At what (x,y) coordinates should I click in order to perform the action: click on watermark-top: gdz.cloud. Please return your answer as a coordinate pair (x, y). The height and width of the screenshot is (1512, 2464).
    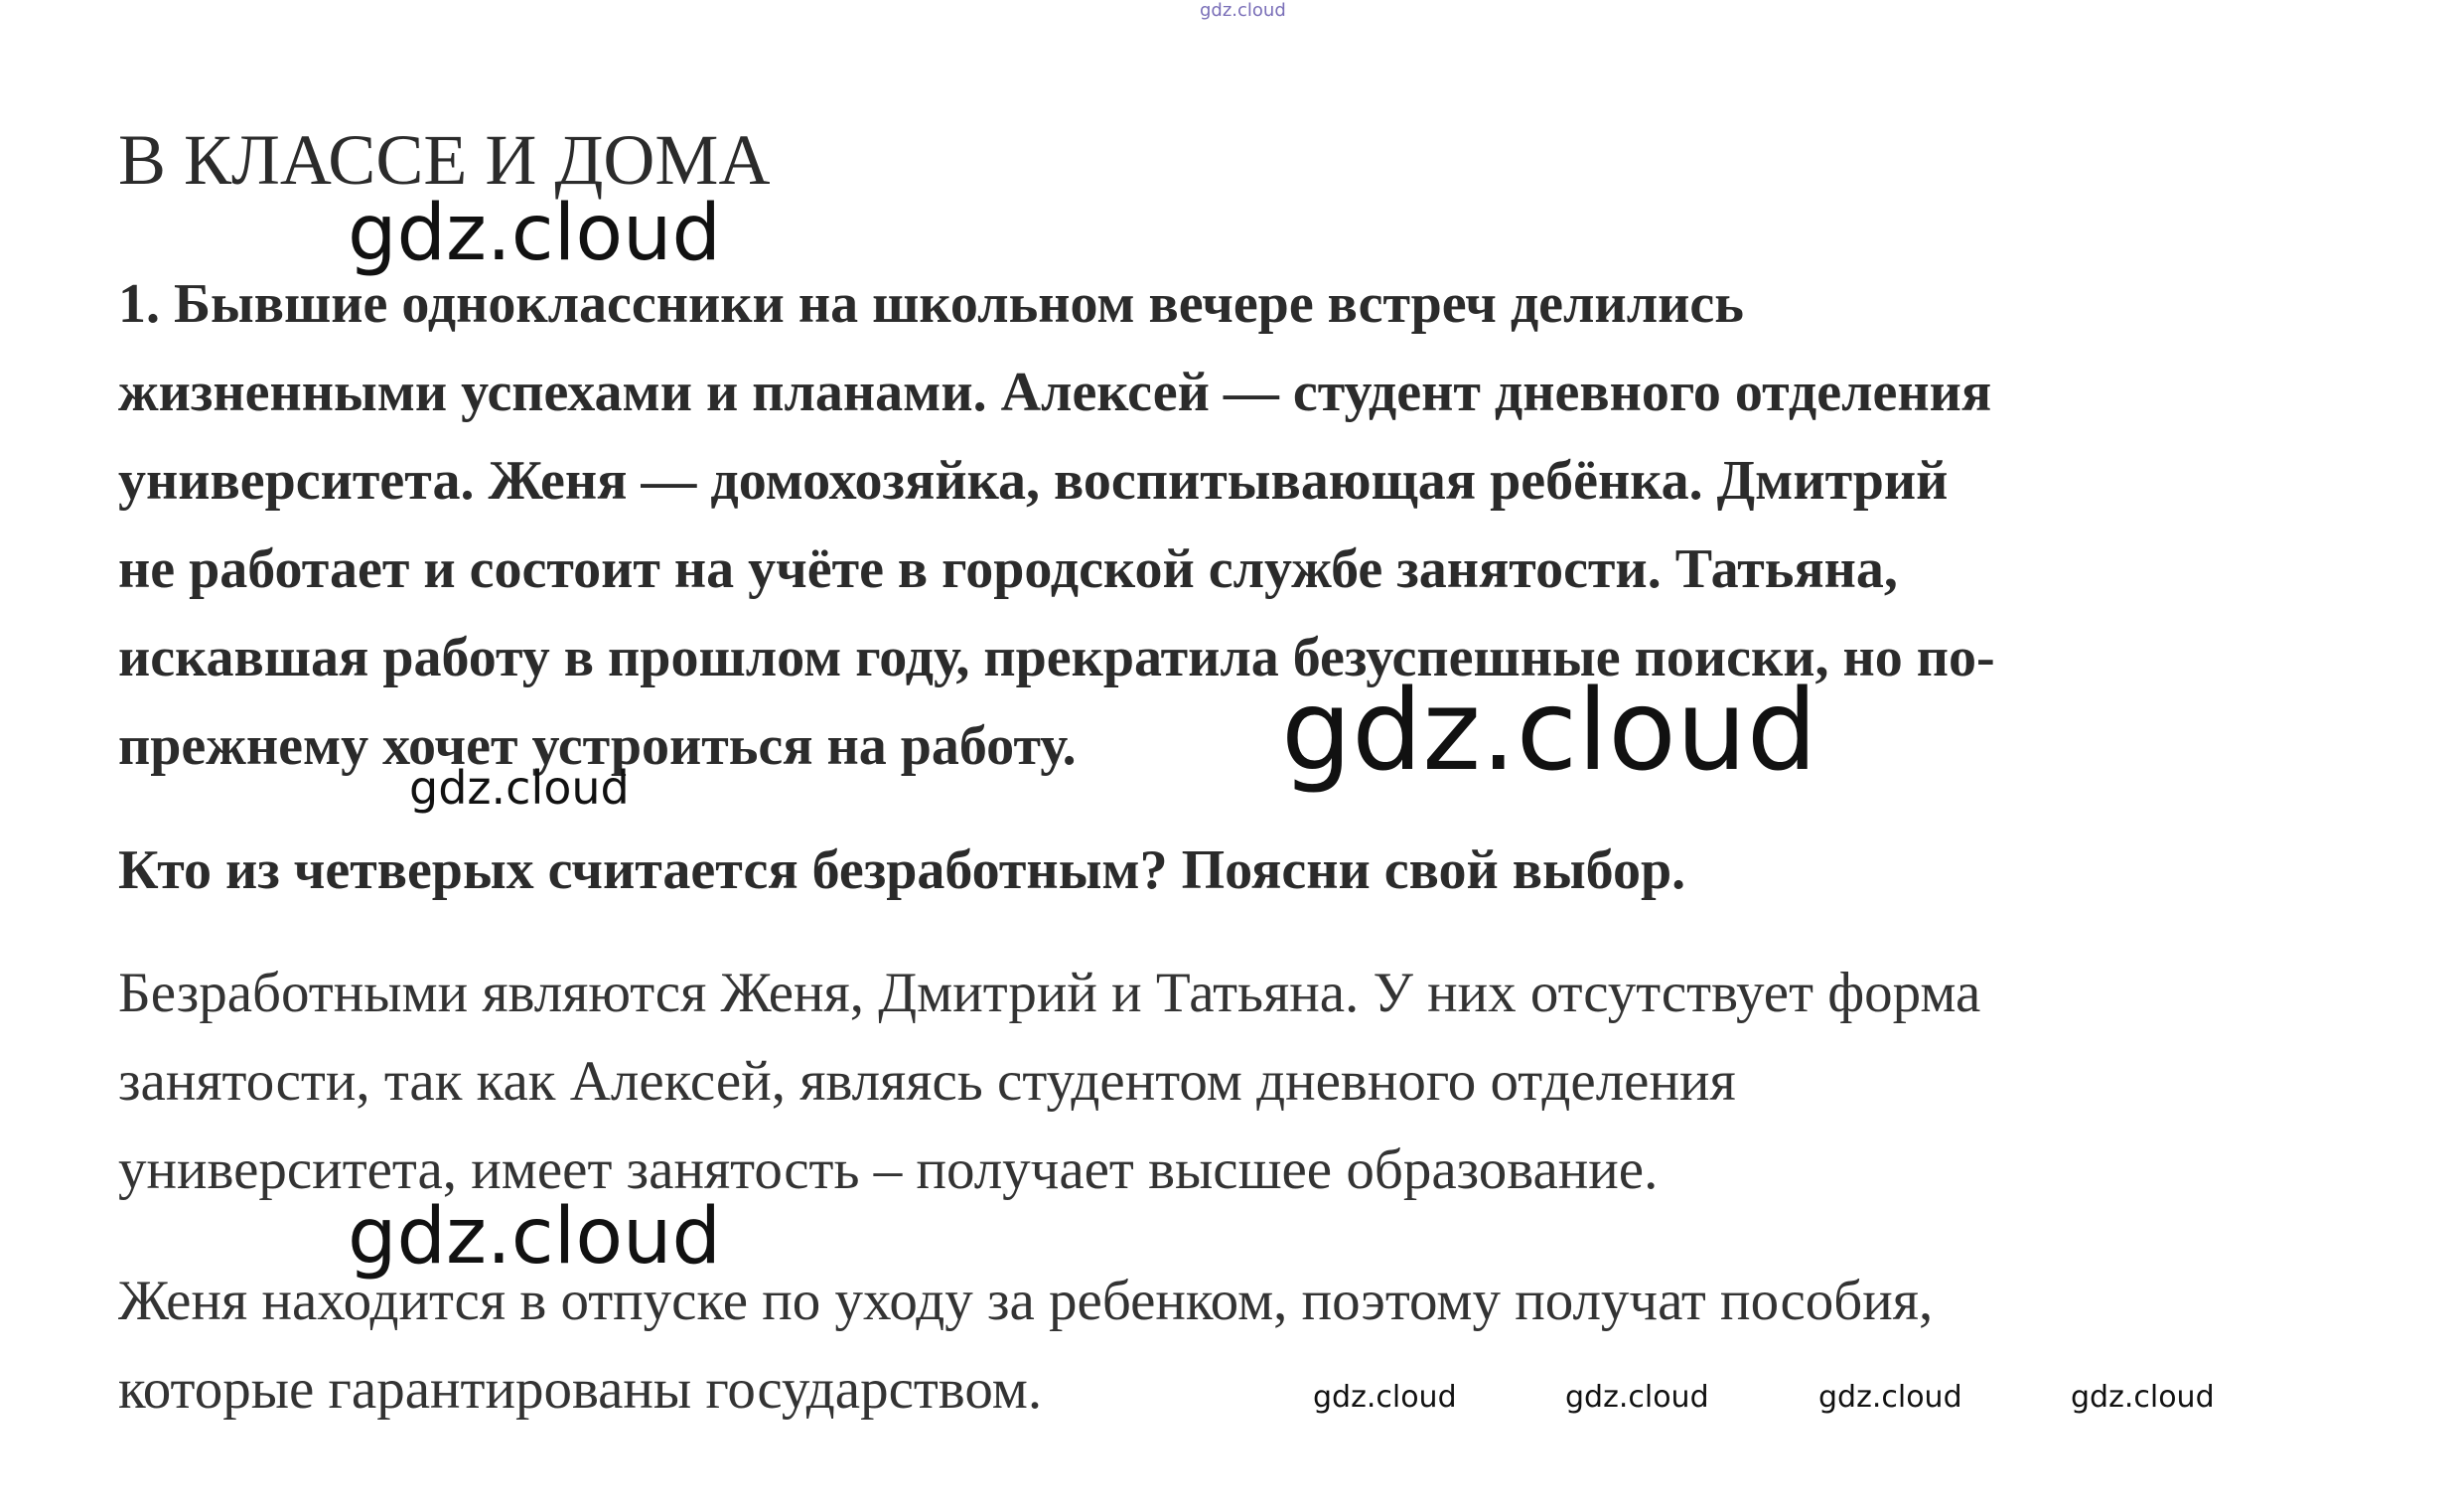
    Looking at the image, I should click on (1243, 10).